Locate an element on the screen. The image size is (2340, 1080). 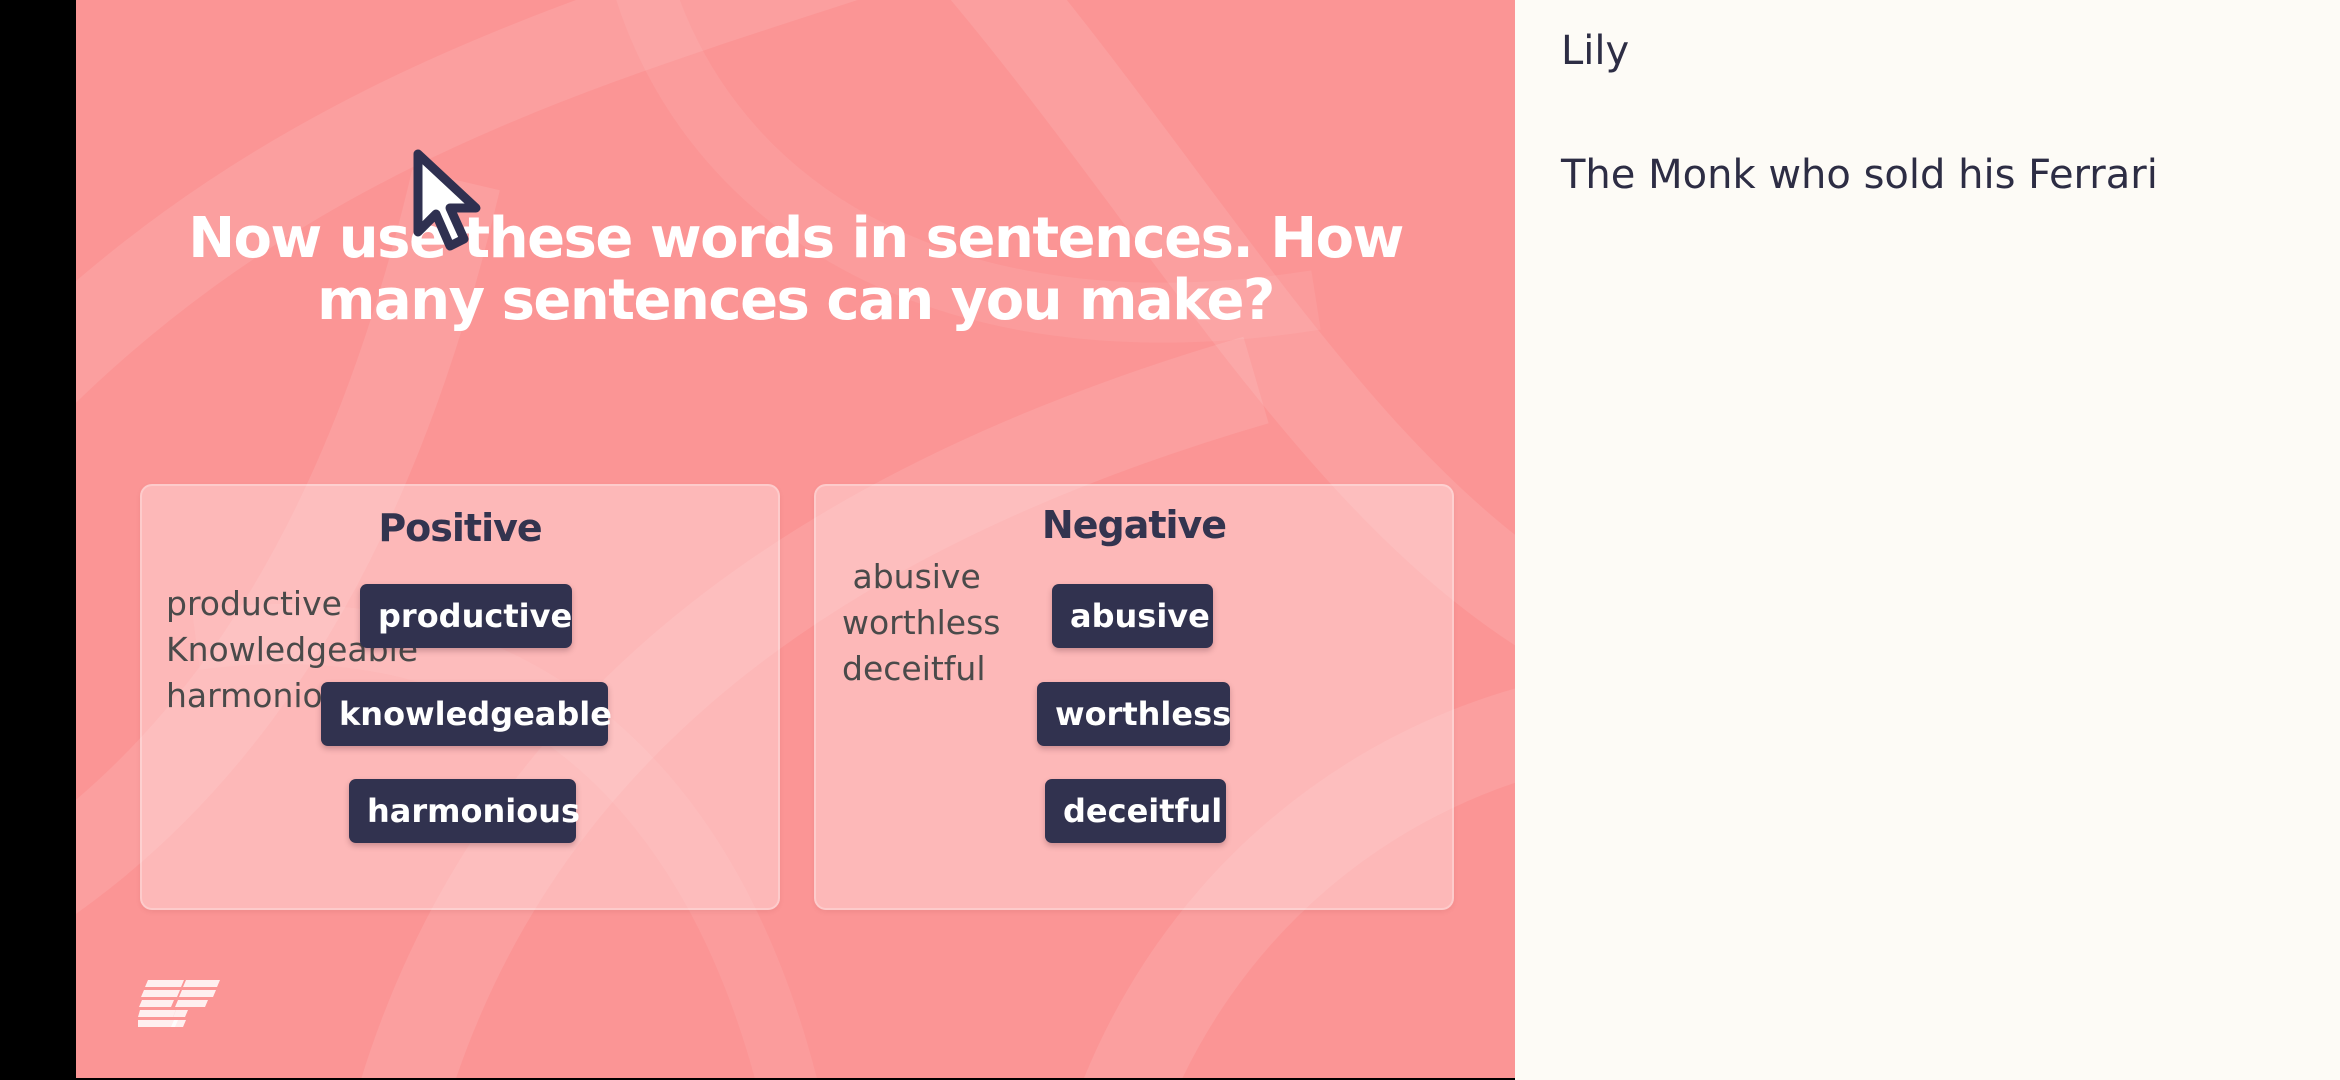
word-chip-worthless: worthless is located at coordinates (1134, 714).